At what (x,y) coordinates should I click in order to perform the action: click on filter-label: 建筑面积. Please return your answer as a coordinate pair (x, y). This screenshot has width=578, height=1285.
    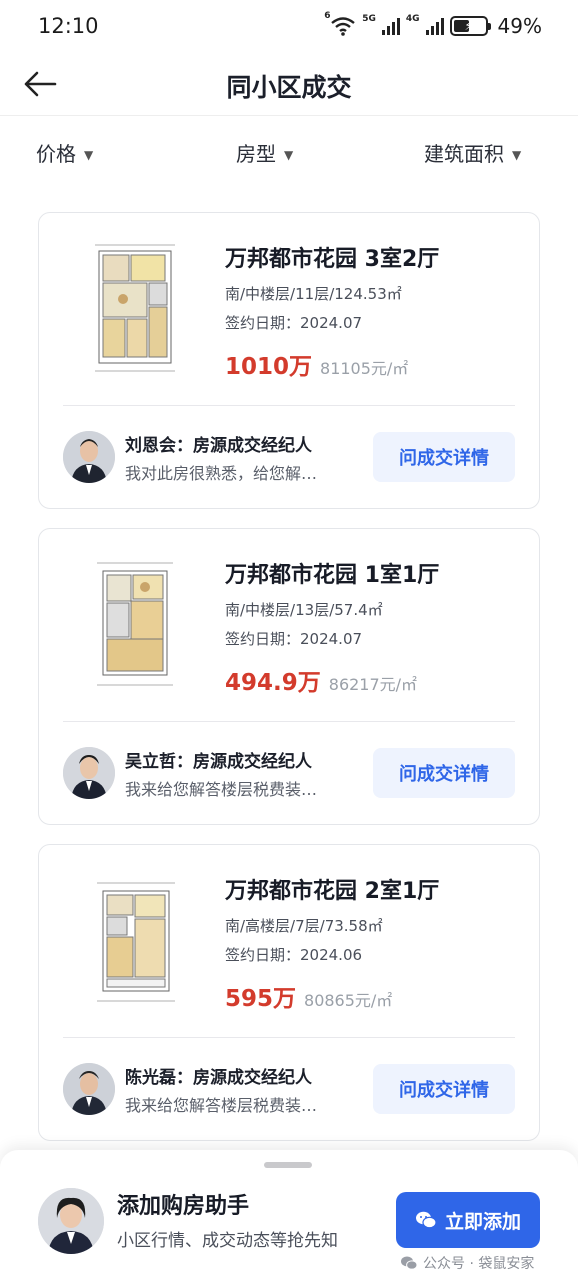
    Looking at the image, I should click on (464, 154).